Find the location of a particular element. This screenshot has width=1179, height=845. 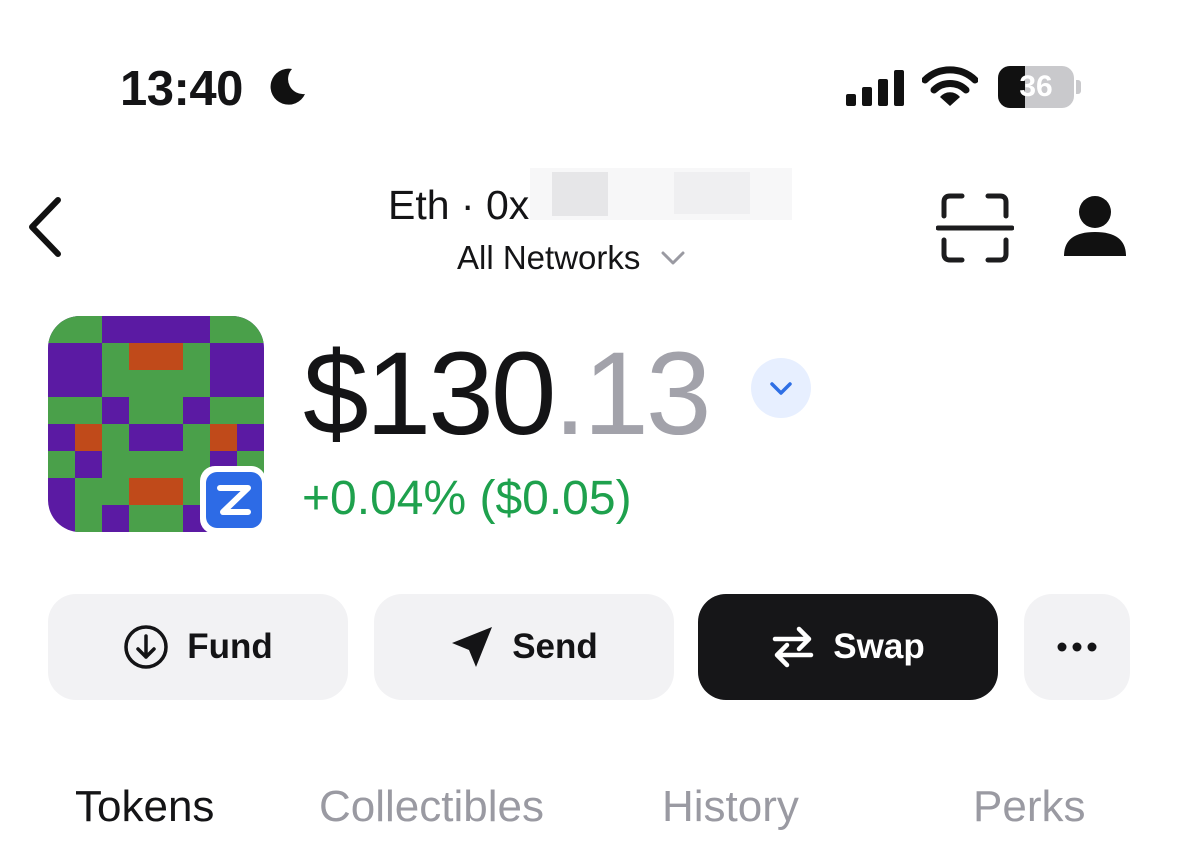

redacted-address is located at coordinates (661, 194).